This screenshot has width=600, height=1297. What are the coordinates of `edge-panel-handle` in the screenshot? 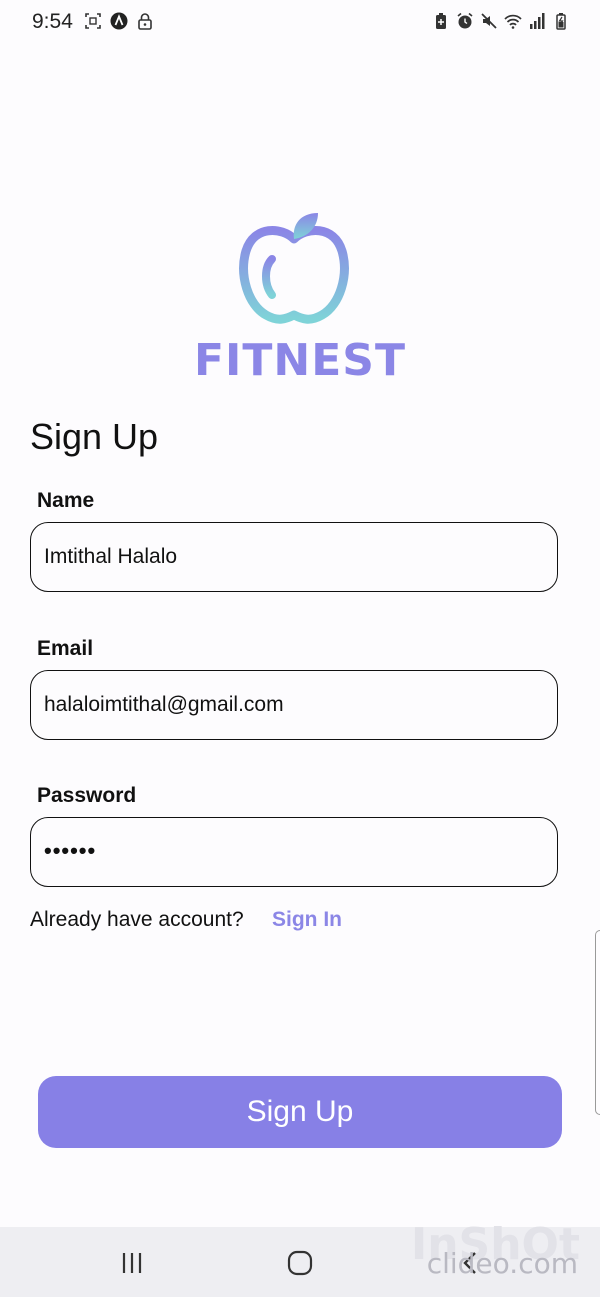 It's located at (597, 1022).